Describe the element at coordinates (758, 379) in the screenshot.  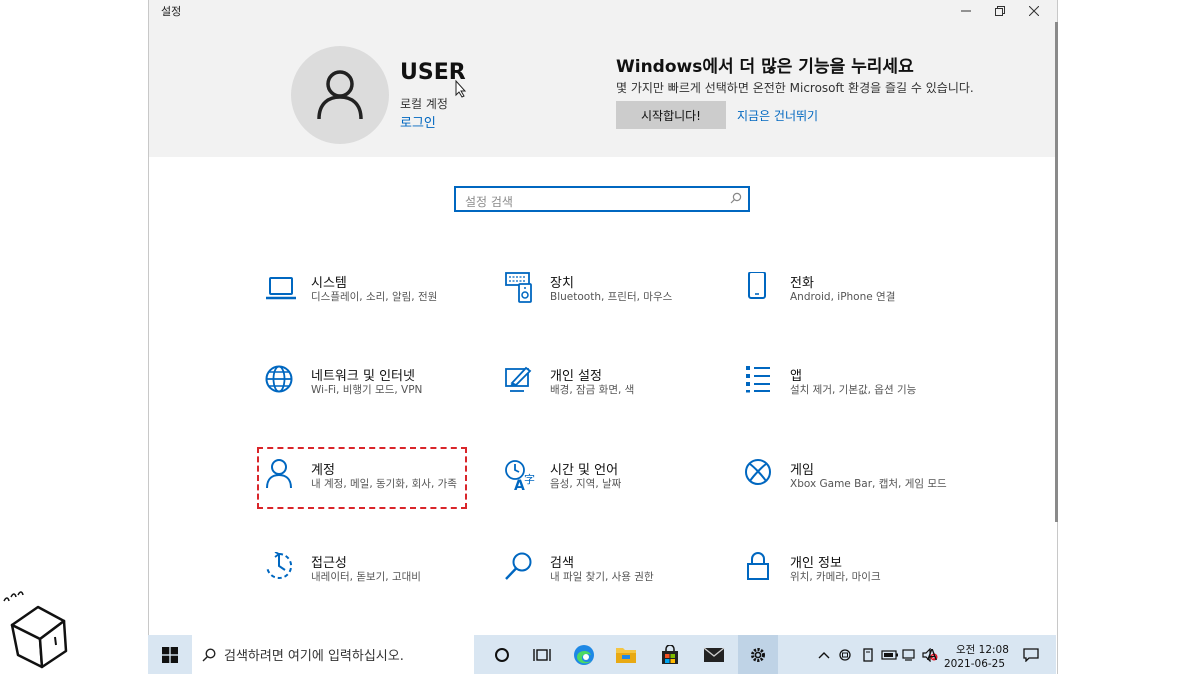
I see `apps-list-icon` at that location.